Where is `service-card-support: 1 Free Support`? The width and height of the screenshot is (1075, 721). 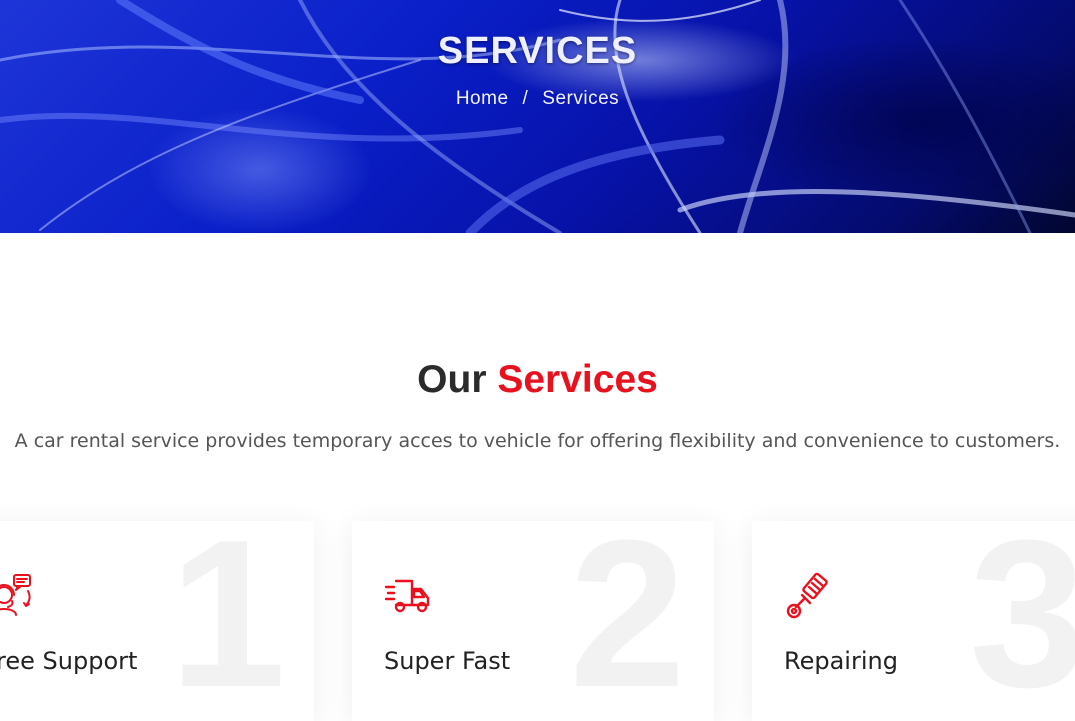
service-card-support: 1 Free Support is located at coordinates (157, 621).